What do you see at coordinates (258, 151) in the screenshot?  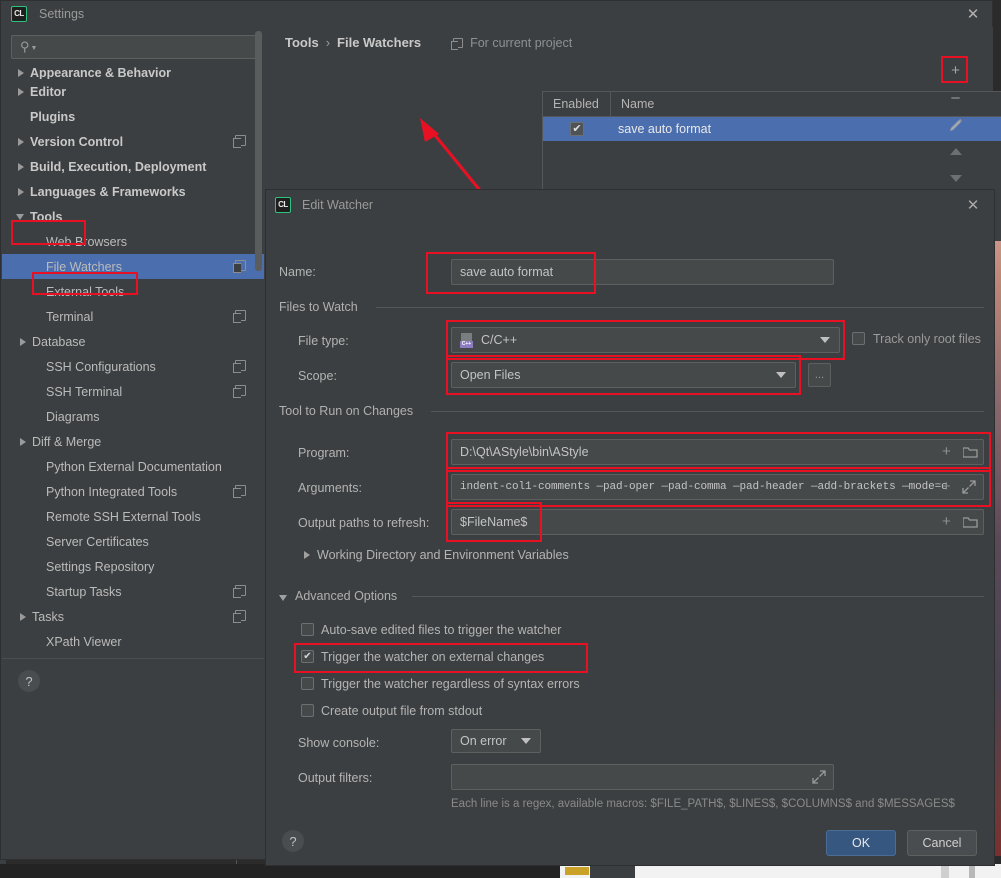 I see `sidebar-scrollbar` at bounding box center [258, 151].